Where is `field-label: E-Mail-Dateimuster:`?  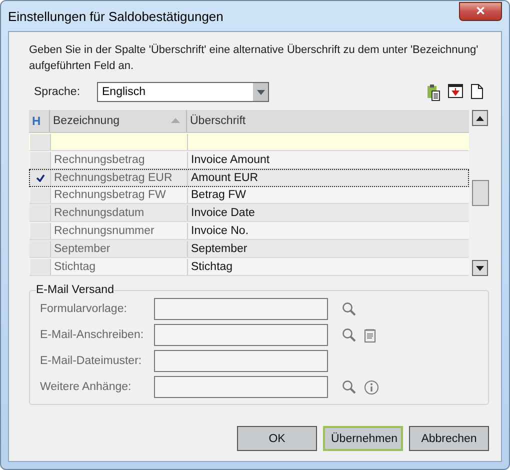 field-label: E-Mail-Dateimuster: is located at coordinates (91, 361).